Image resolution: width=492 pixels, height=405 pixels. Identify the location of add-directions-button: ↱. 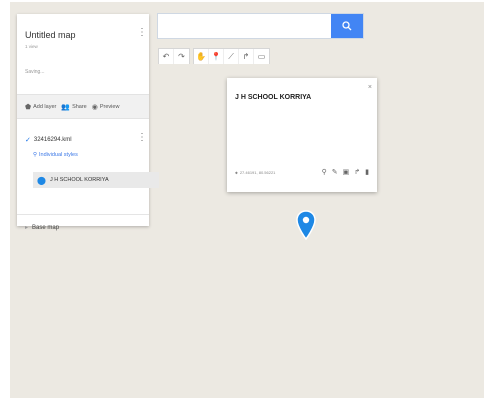
(246, 56).